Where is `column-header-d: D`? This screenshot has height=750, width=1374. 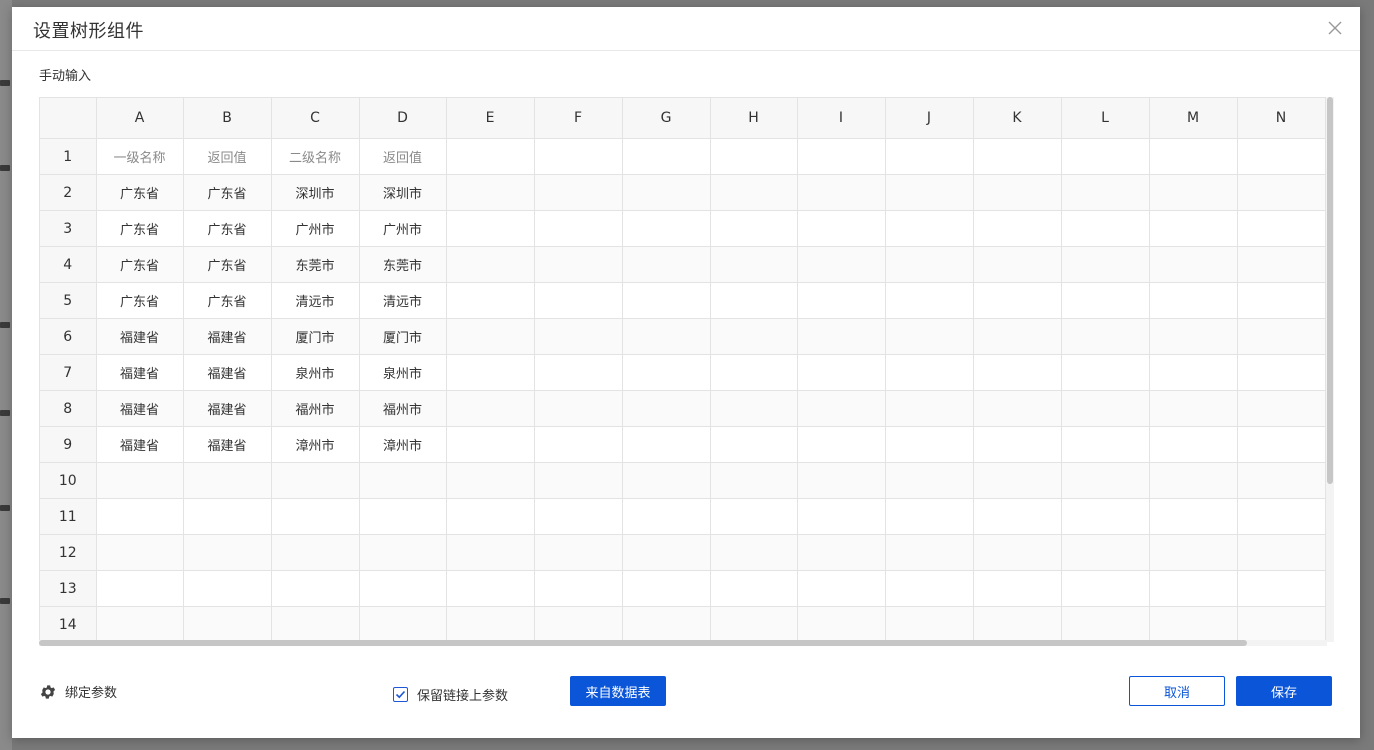
column-header-d: D is located at coordinates (403, 118).